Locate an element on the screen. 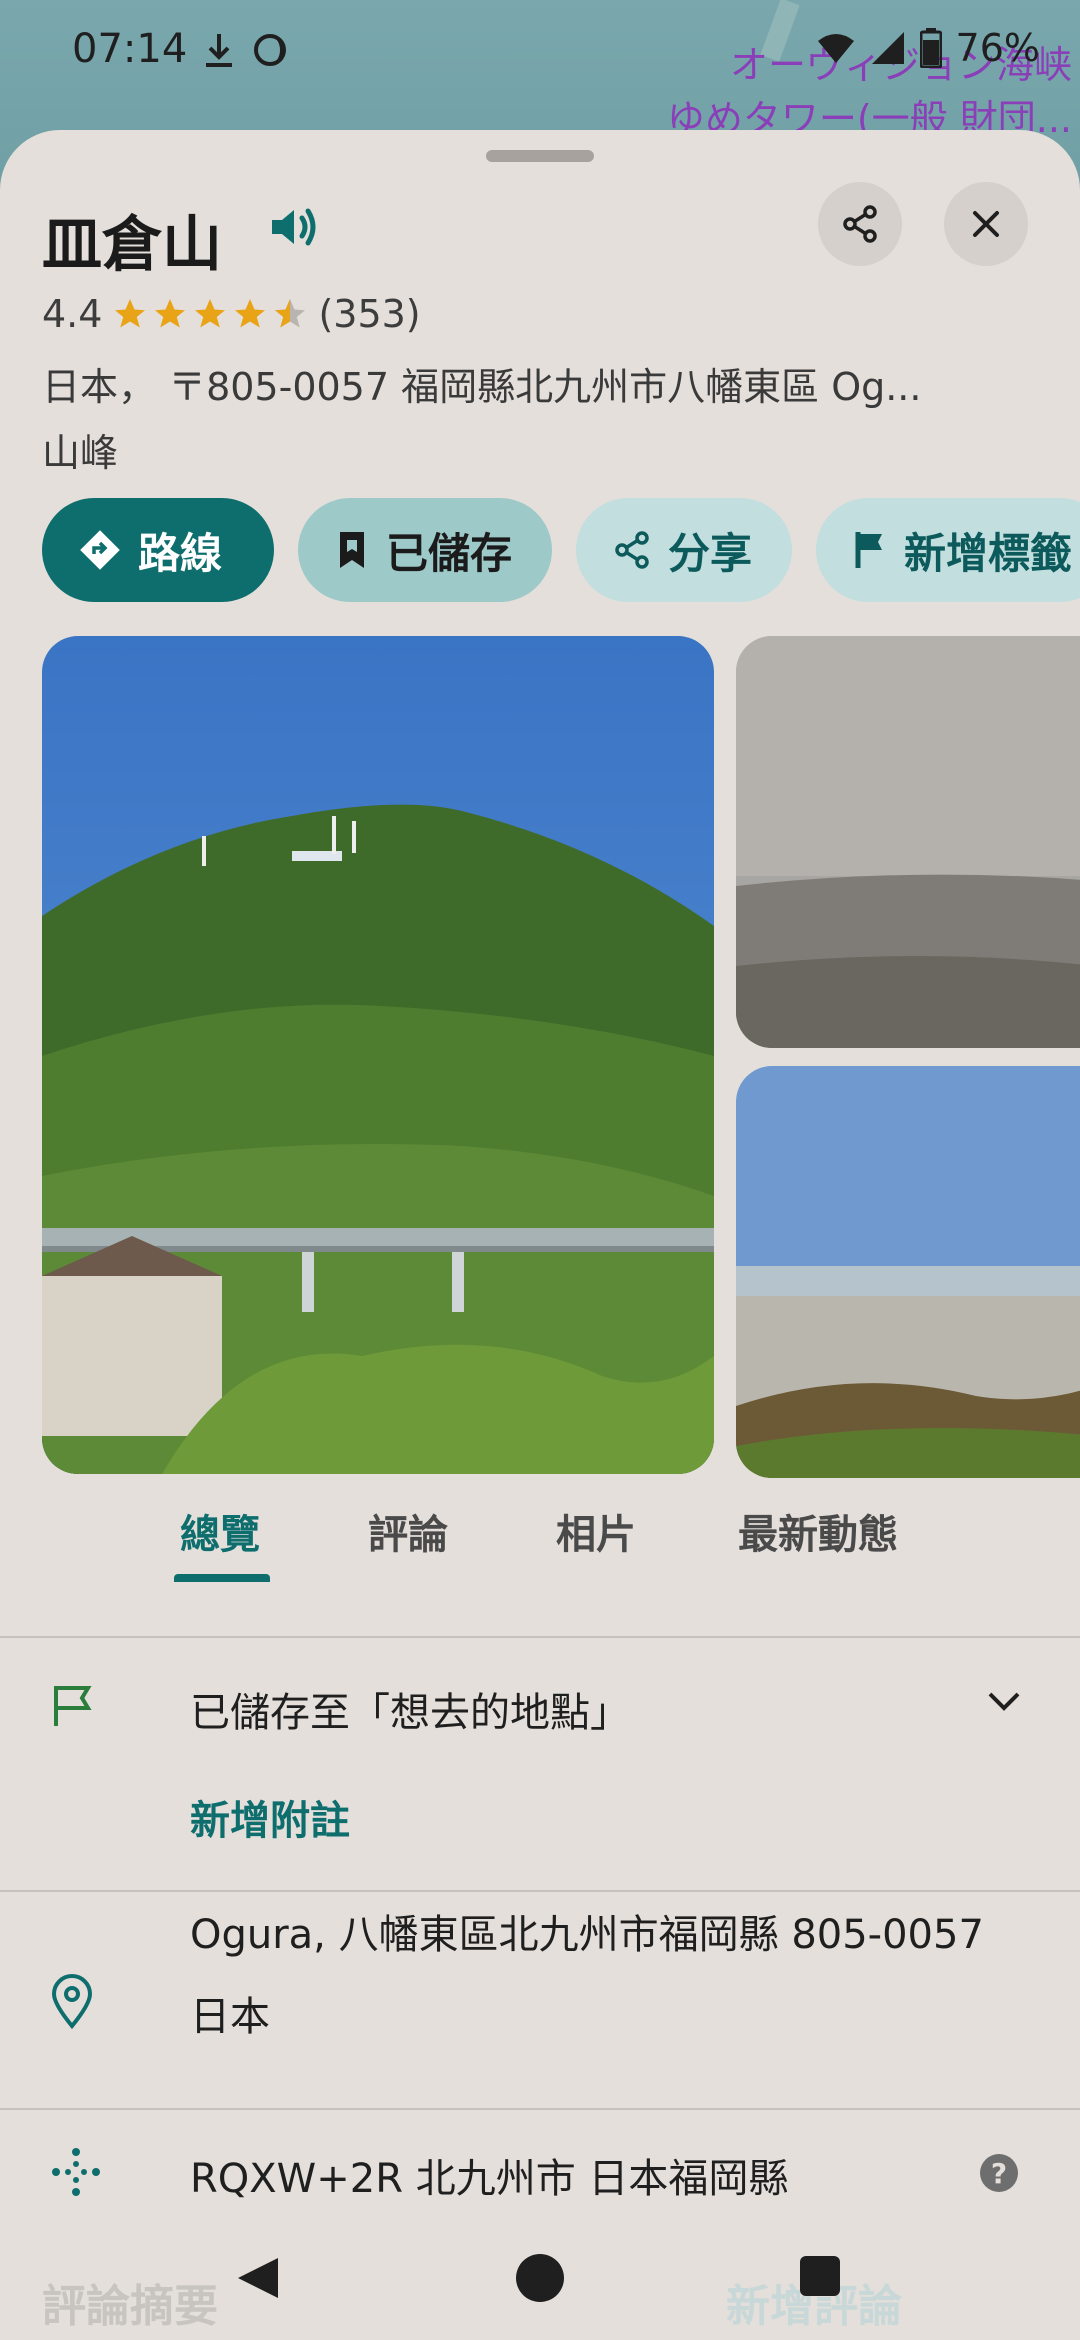 The height and width of the screenshot is (2340, 1080). tab-bar: 總覽 評論 相片 最新動態 is located at coordinates (540, 1533).